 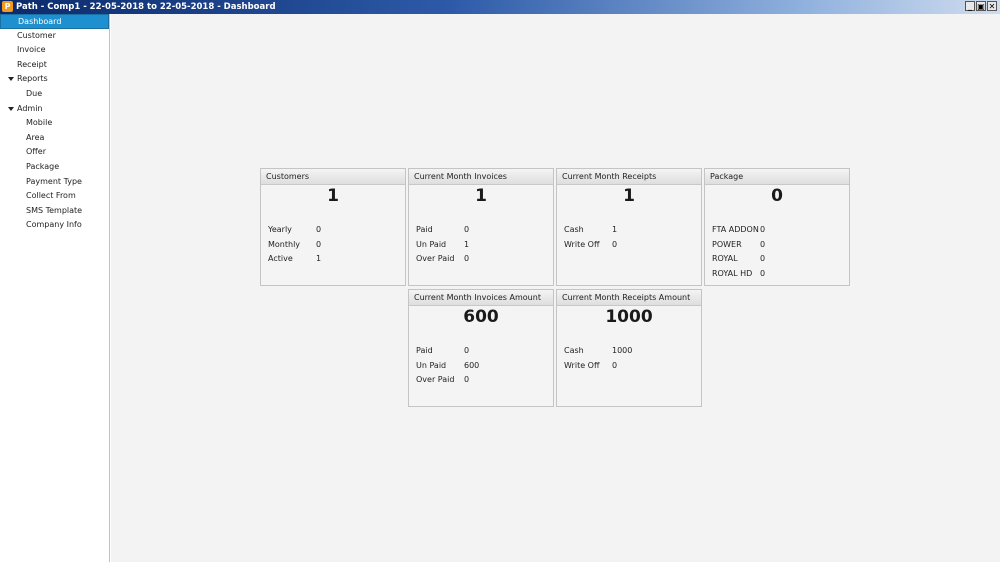 What do you see at coordinates (735, 229) in the screenshot?
I see `row-label: FTA ADDON` at bounding box center [735, 229].